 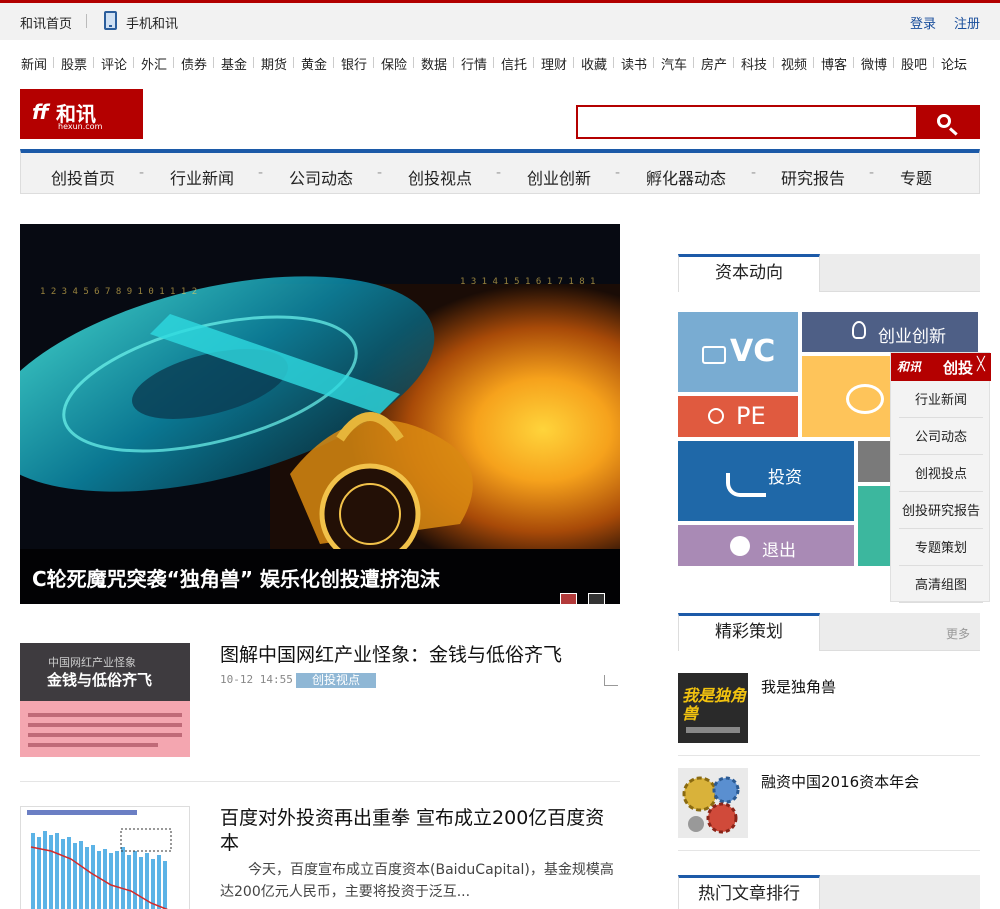 I want to click on main-nav-item: 专题, so click(x=916, y=177).